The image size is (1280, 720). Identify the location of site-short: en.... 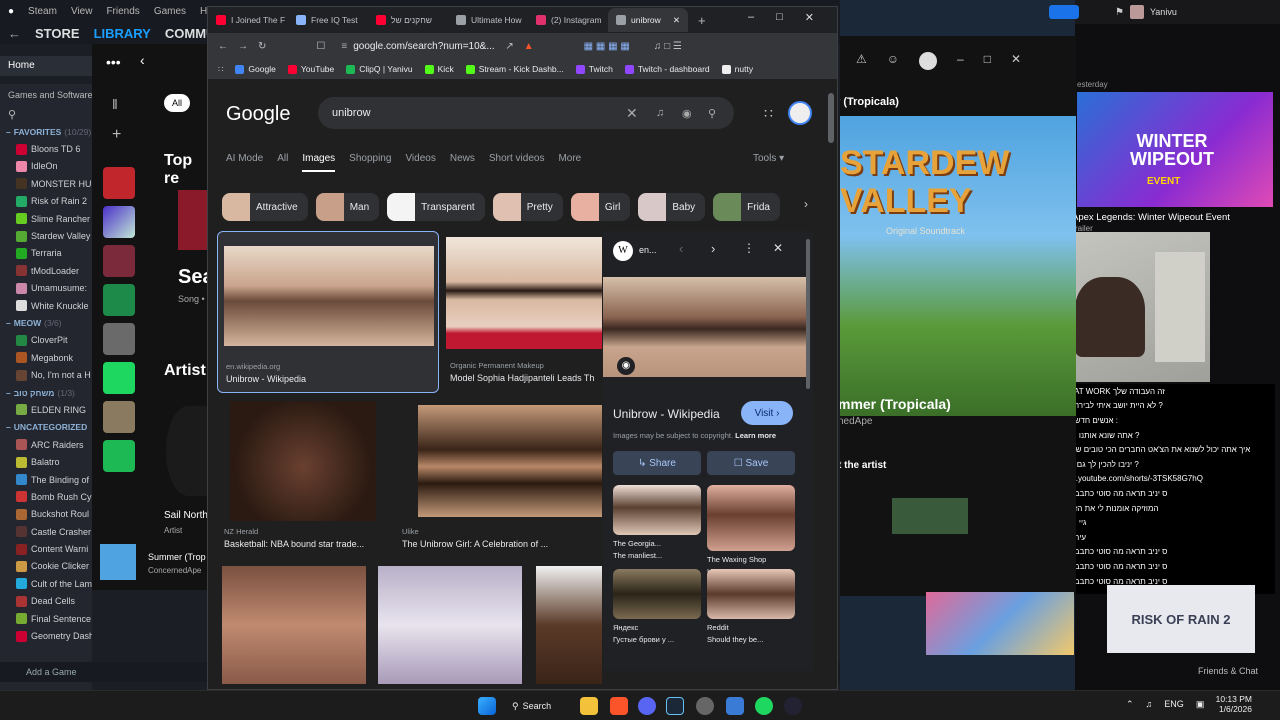
(648, 250).